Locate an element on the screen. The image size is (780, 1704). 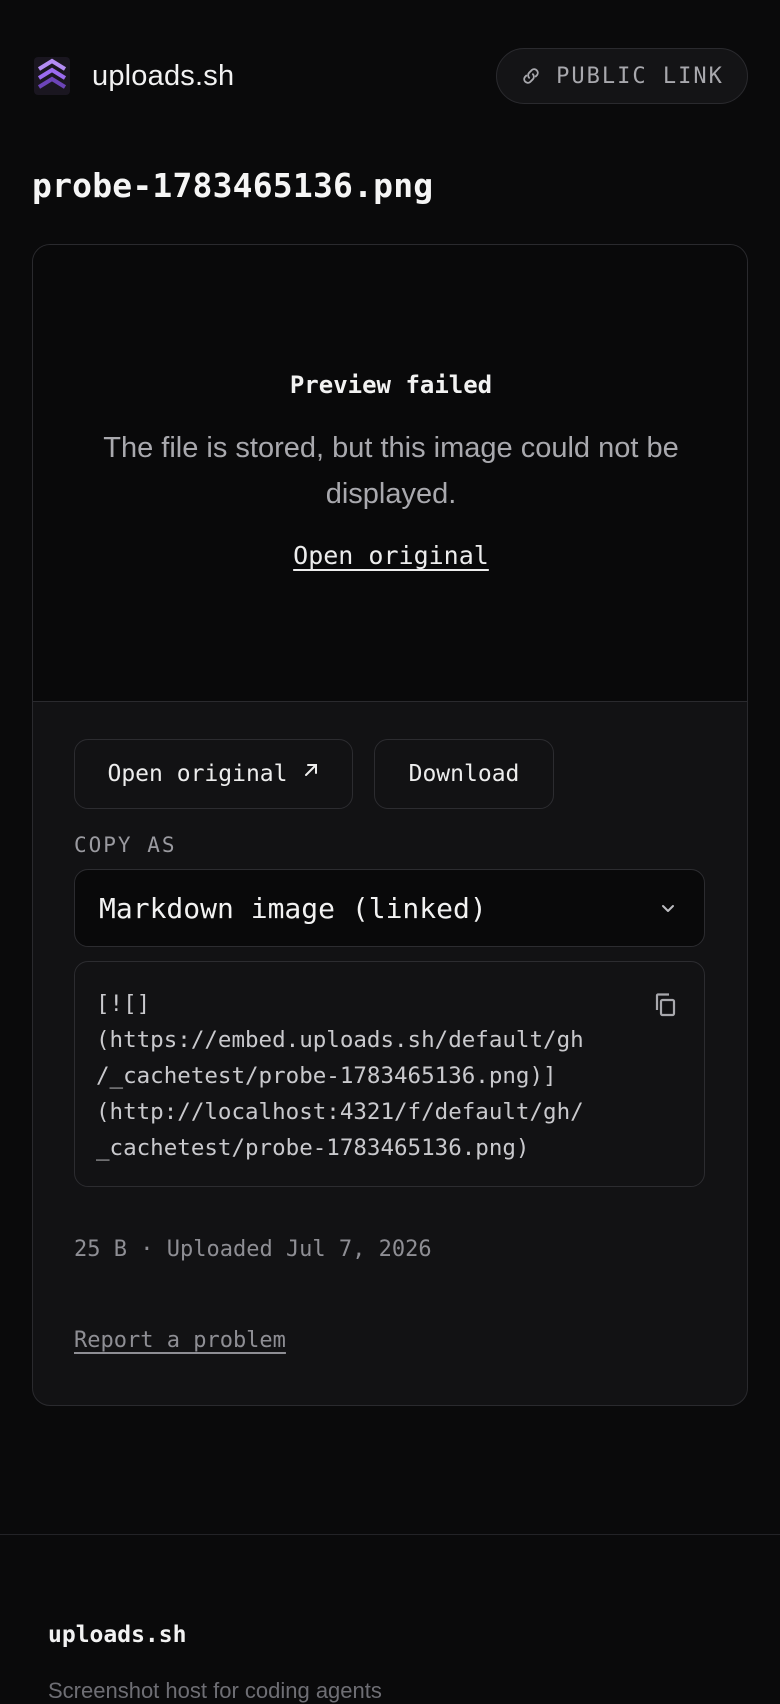
copy-icon is located at coordinates (665, 1005).